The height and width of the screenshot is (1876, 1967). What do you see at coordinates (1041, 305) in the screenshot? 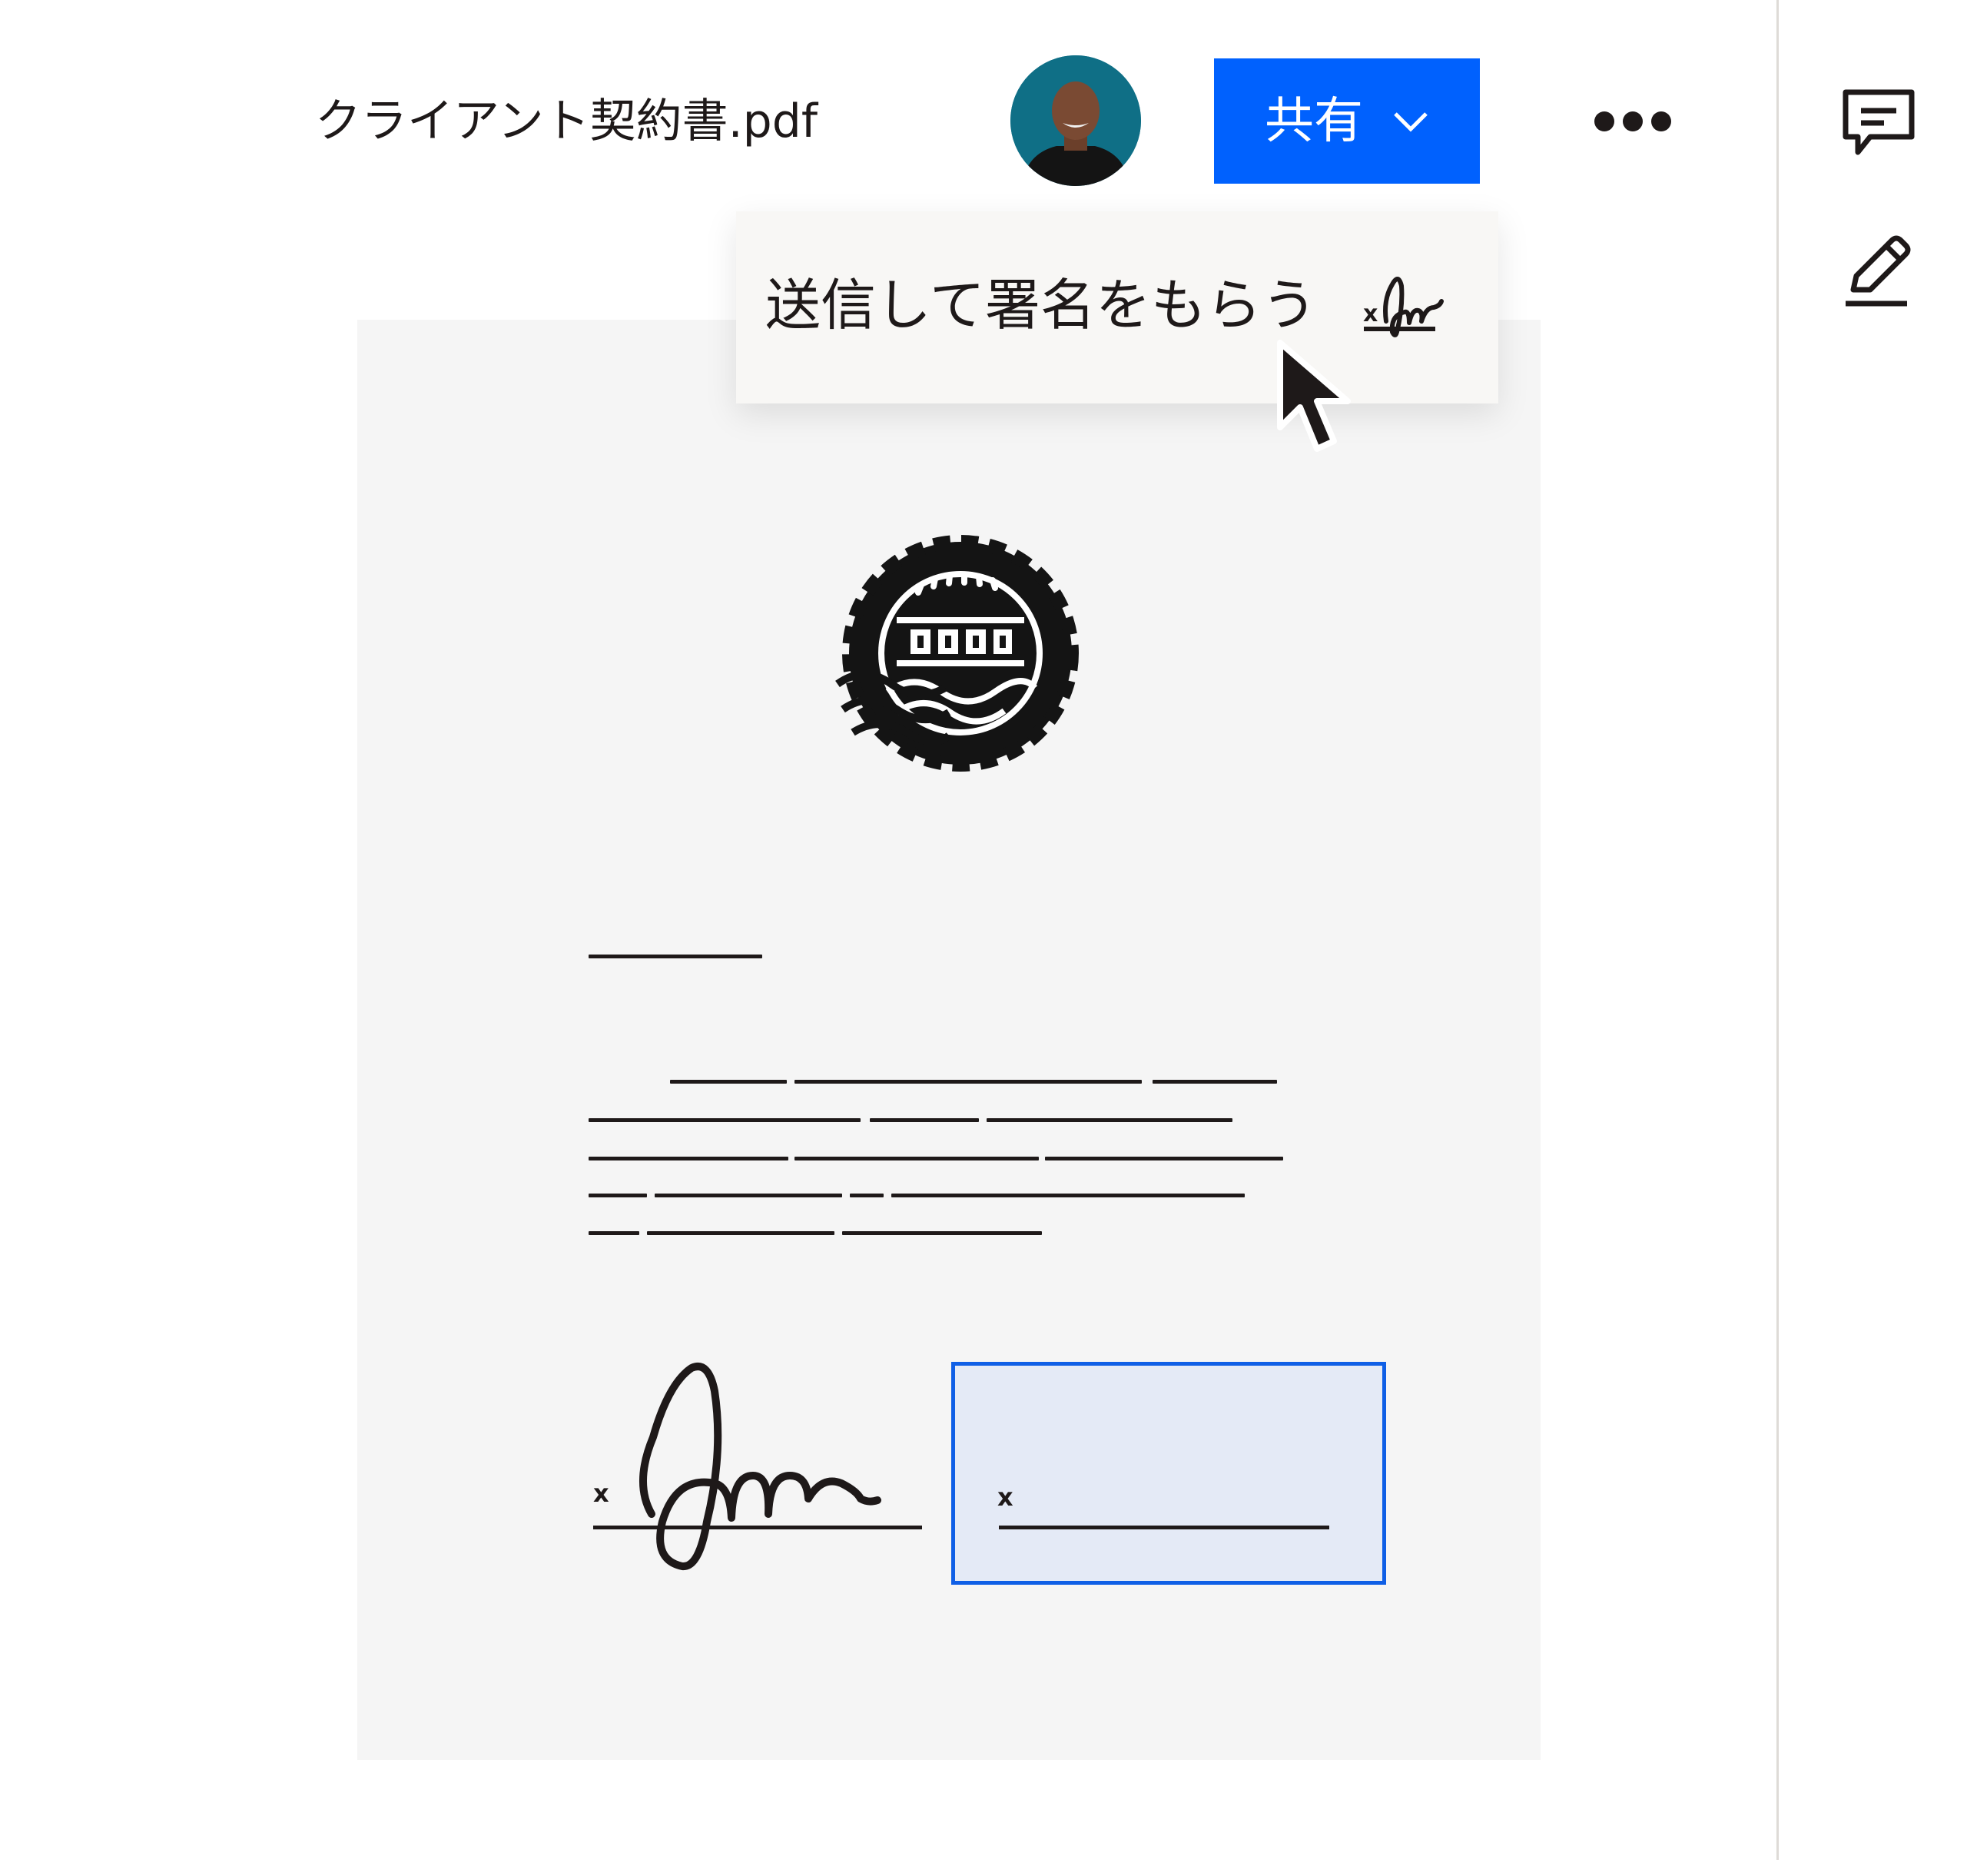
I see `menu-item-label: 送信して署名をもらう` at bounding box center [1041, 305].